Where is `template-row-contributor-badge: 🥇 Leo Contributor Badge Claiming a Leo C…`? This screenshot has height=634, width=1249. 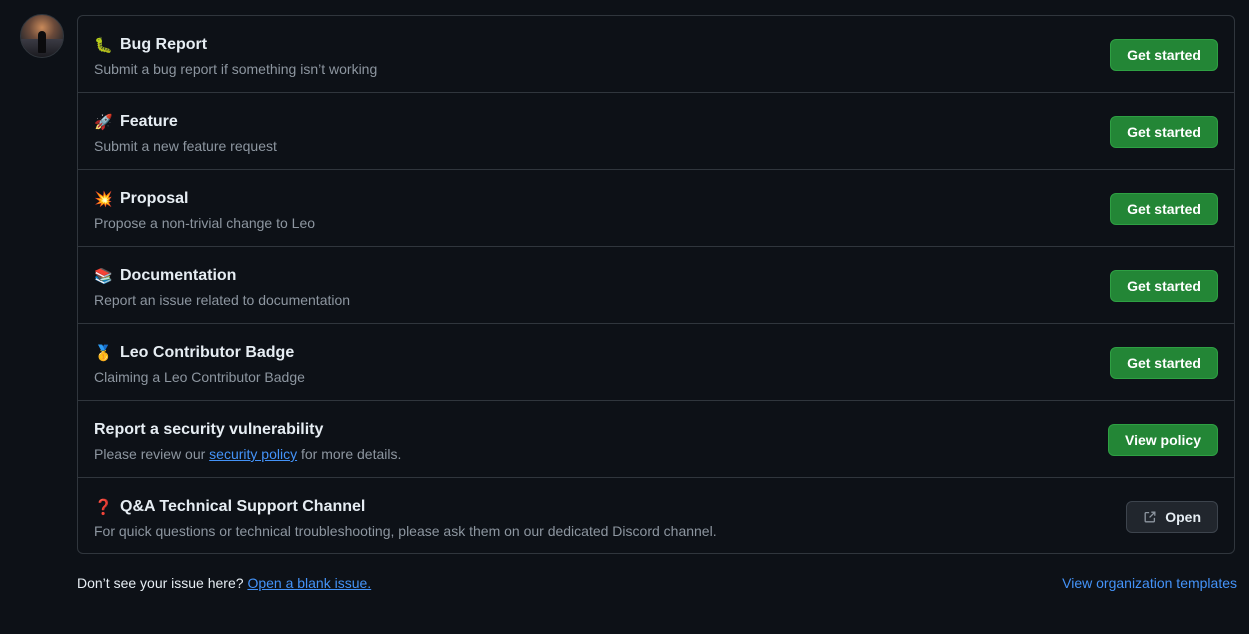
template-row-contributor-badge: 🥇 Leo Contributor Badge Claiming a Leo C… is located at coordinates (656, 362).